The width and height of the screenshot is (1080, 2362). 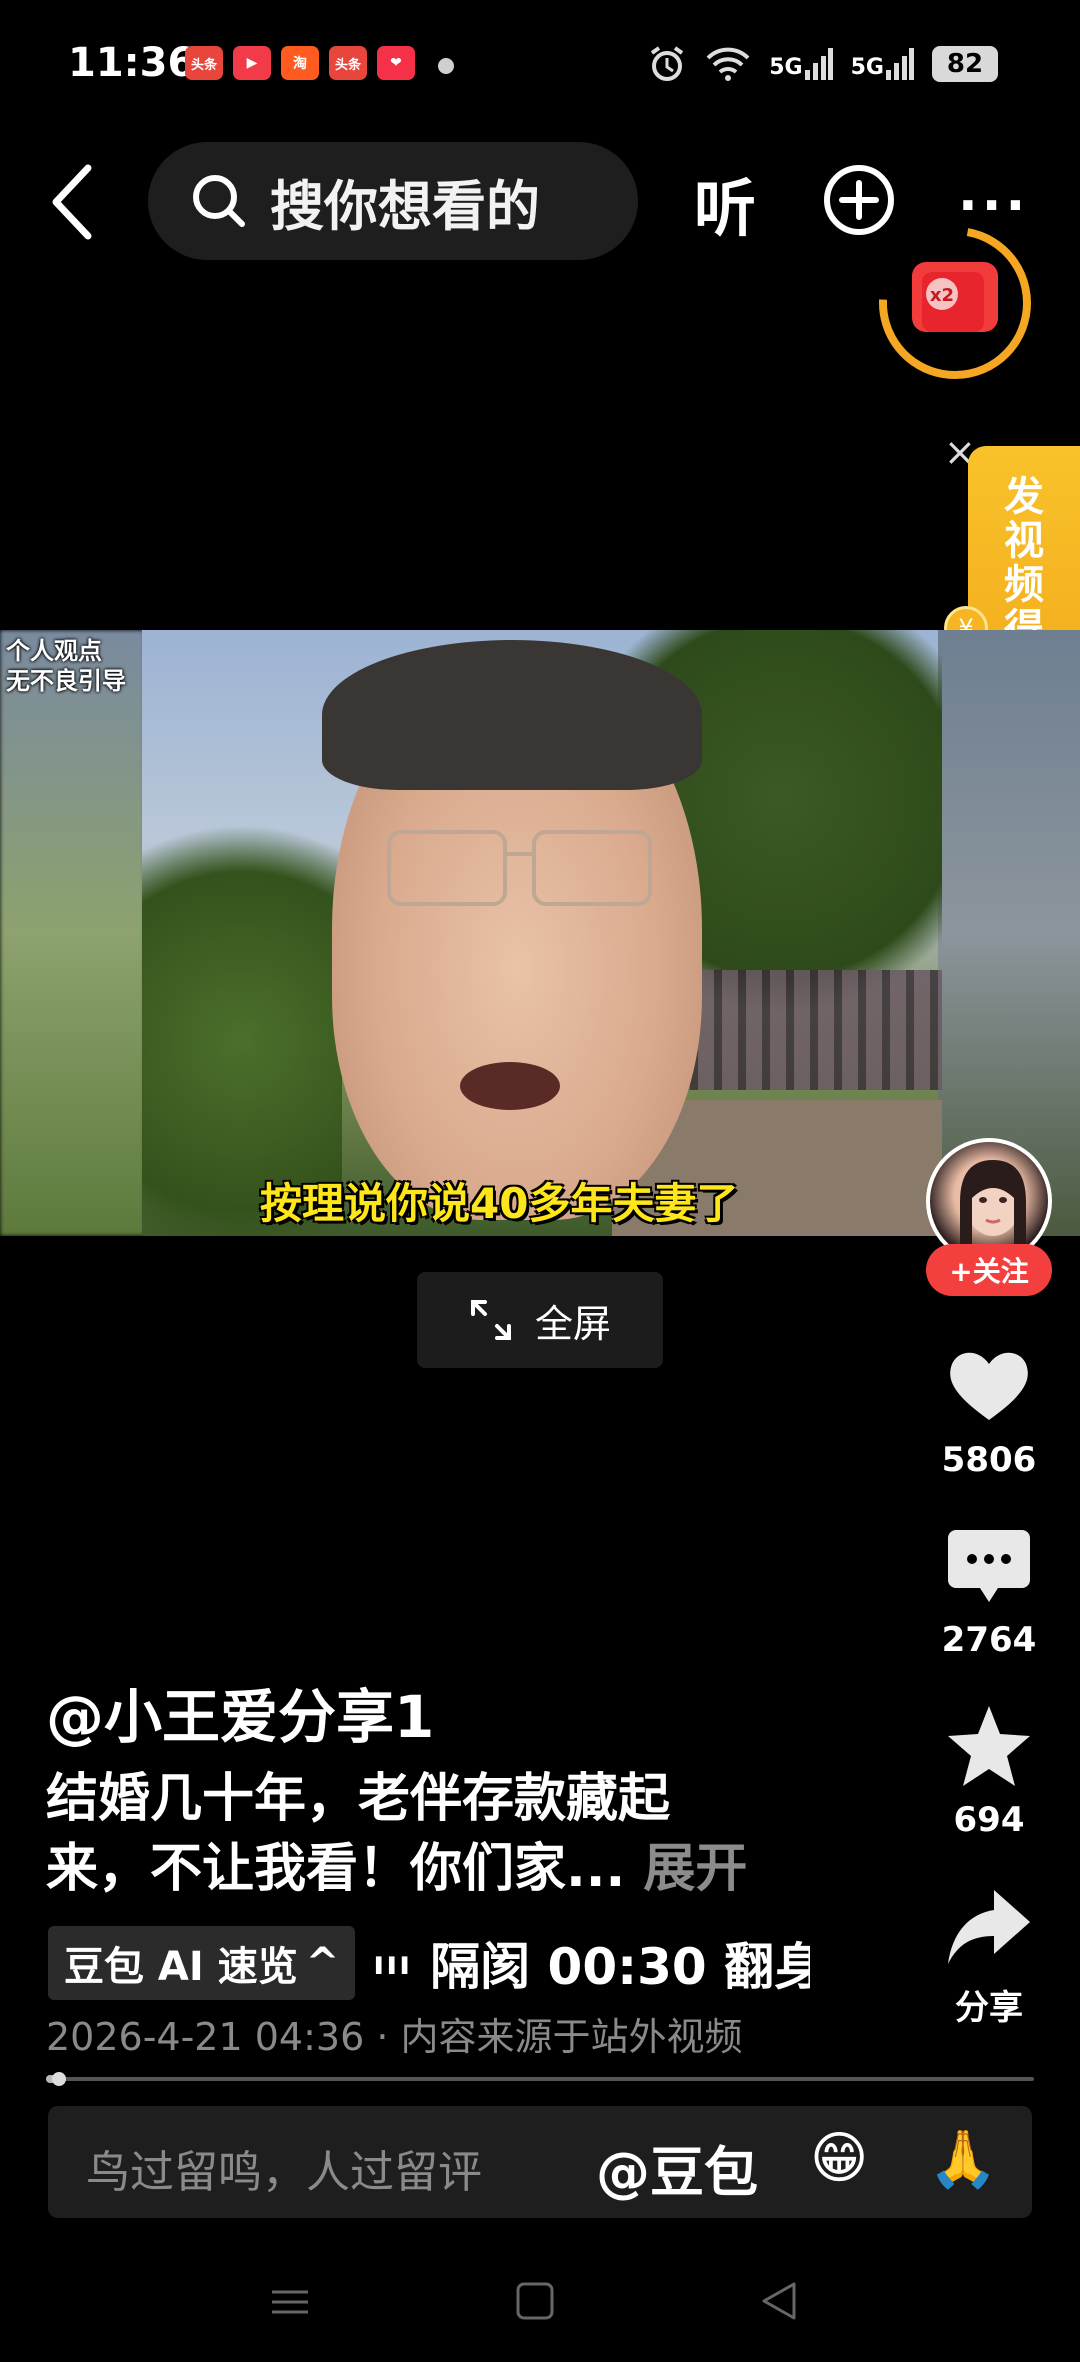 I want to click on back-nav-icon, so click(x=779, y=2301).